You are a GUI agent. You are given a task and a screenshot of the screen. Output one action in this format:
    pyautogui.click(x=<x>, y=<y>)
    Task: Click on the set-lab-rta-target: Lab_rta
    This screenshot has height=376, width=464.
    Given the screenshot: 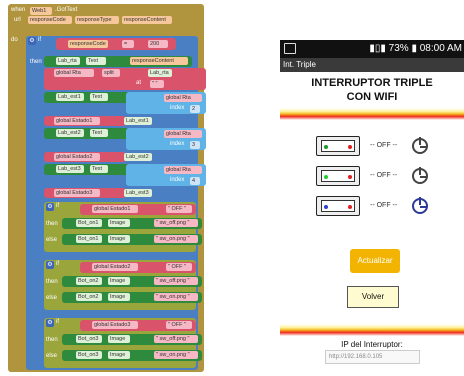 What is the action you would take?
    pyautogui.click(x=68, y=61)
    